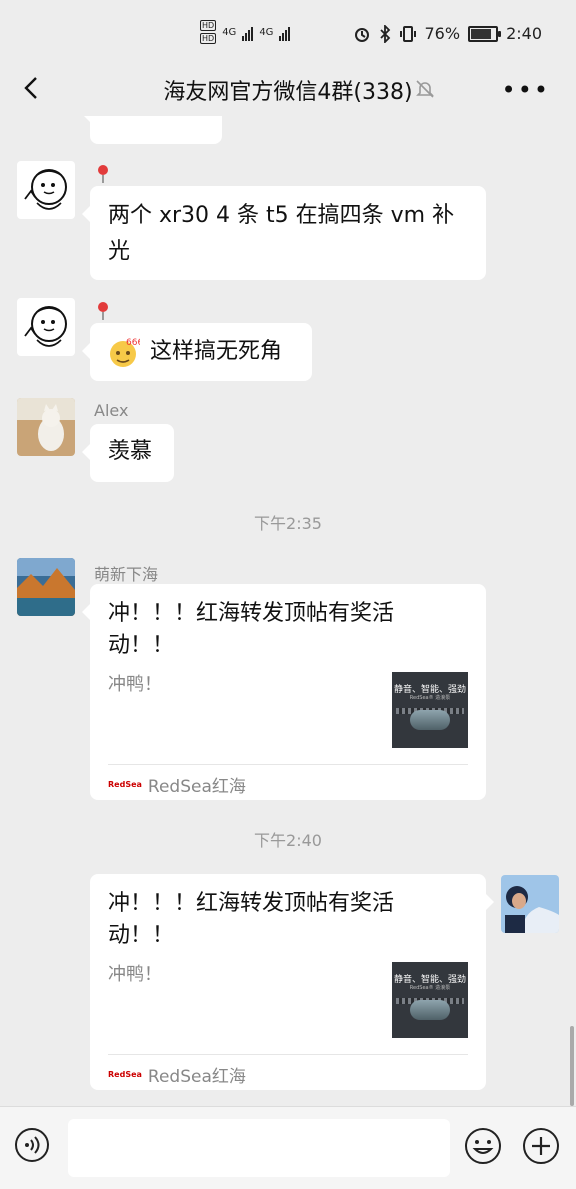 Image resolution: width=576 pixels, height=1189 pixels. What do you see at coordinates (425, 89) in the screenshot?
I see `mute-bell-icon` at bounding box center [425, 89].